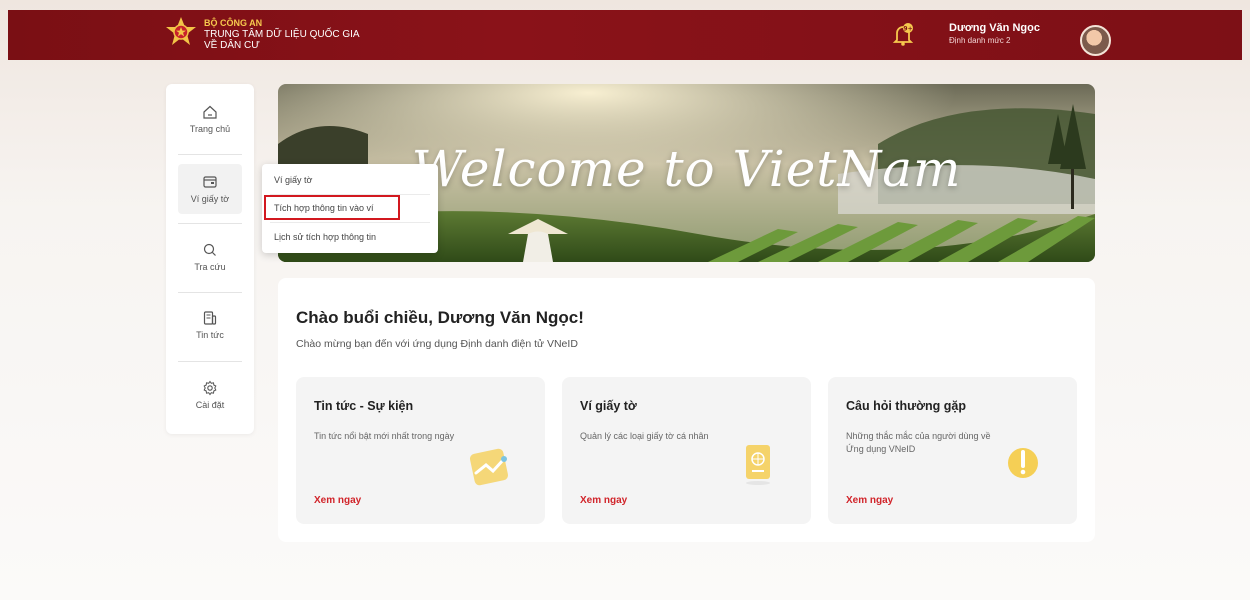 This screenshot has height=600, width=1250. Describe the element at coordinates (210, 405) in the screenshot. I see `sidebar-item-label: Cài đặt` at that location.